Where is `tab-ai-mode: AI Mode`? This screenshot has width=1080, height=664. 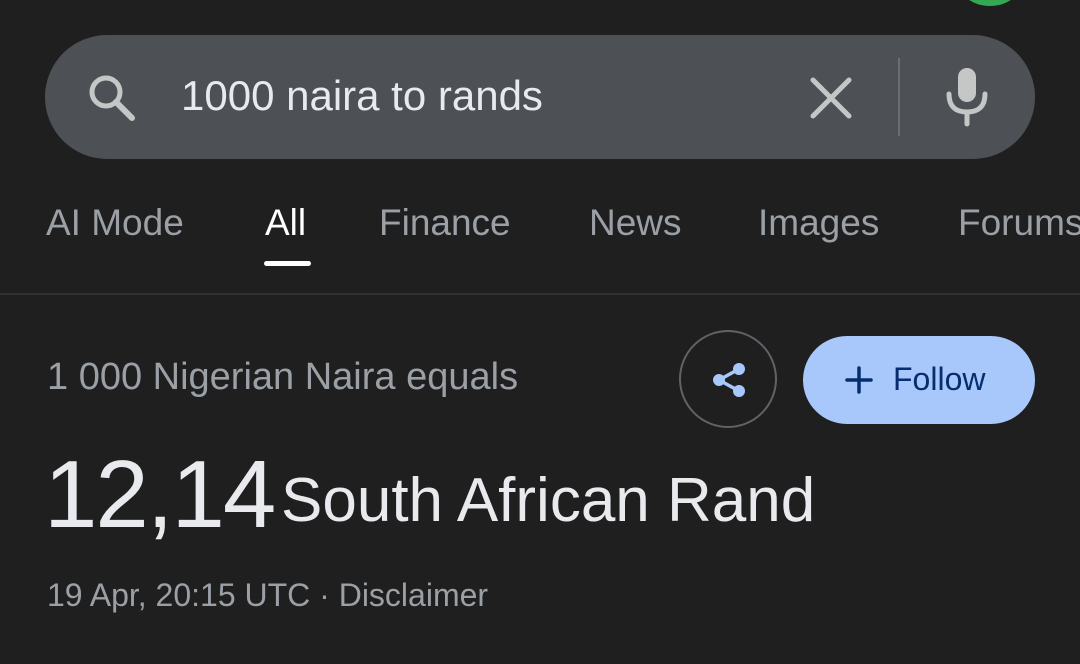
tab-ai-mode: AI Mode is located at coordinates (115, 223).